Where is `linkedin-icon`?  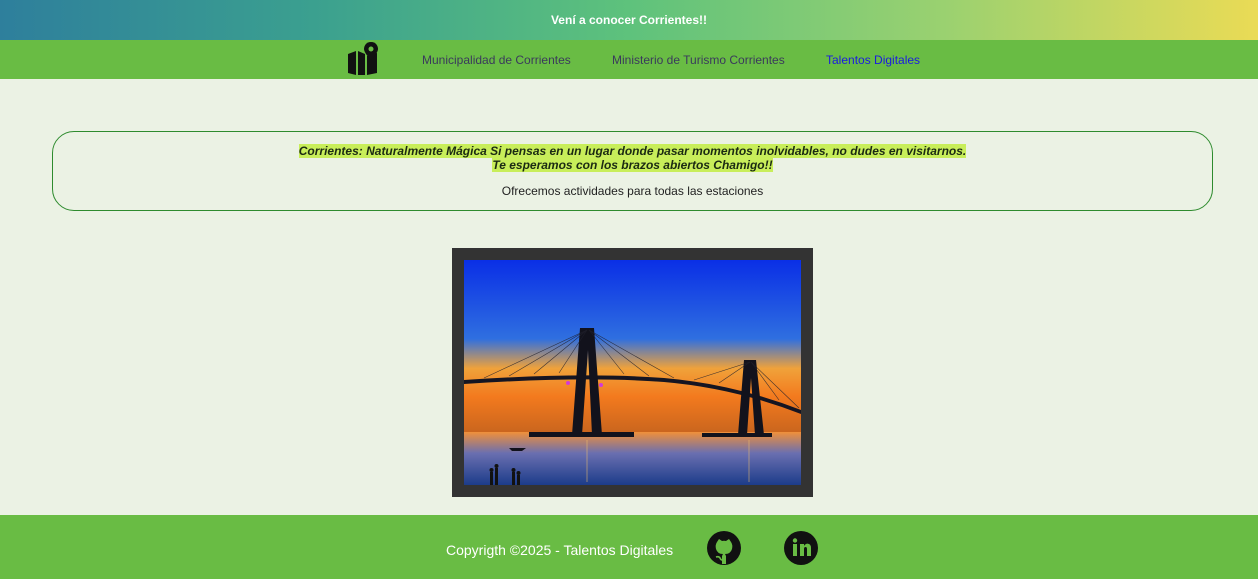
linkedin-icon is located at coordinates (801, 548).